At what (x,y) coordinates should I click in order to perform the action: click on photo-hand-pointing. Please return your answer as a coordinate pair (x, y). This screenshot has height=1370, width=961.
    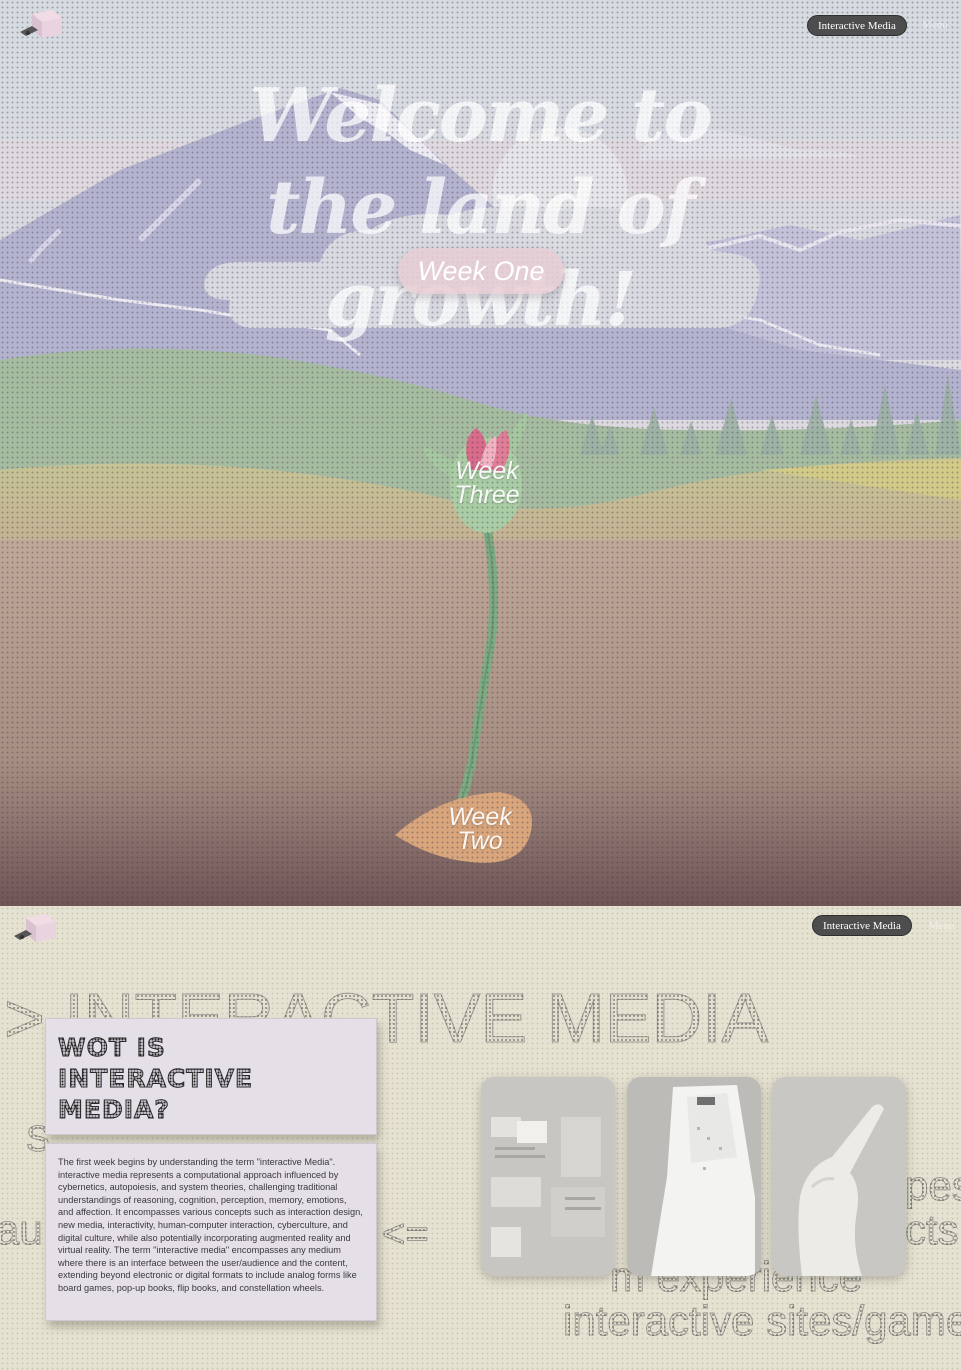
    Looking at the image, I should click on (839, 1176).